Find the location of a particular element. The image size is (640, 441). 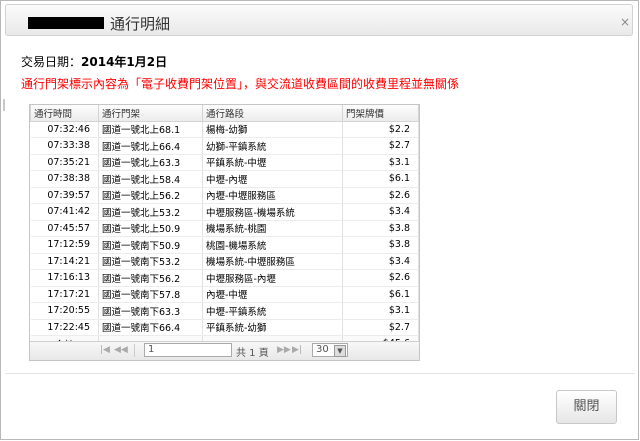

page-size-select: 30 ▼ is located at coordinates (330, 350).